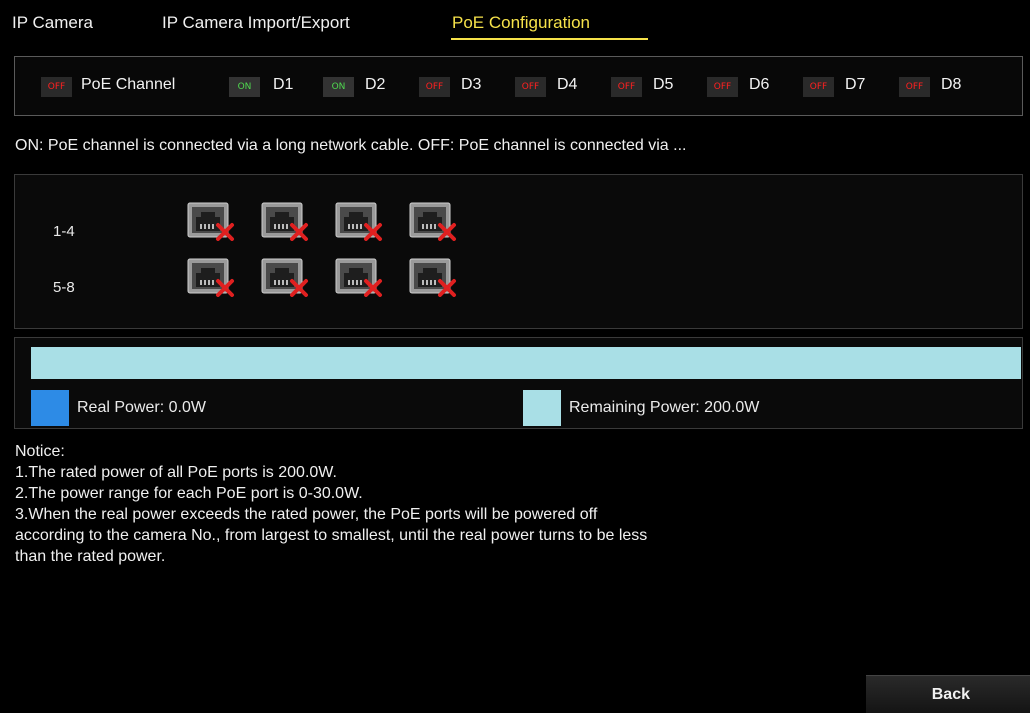 Image resolution: width=1030 pixels, height=713 pixels. Describe the element at coordinates (90, 556) in the screenshot. I see `notice-line-5: than the rated power.` at that location.